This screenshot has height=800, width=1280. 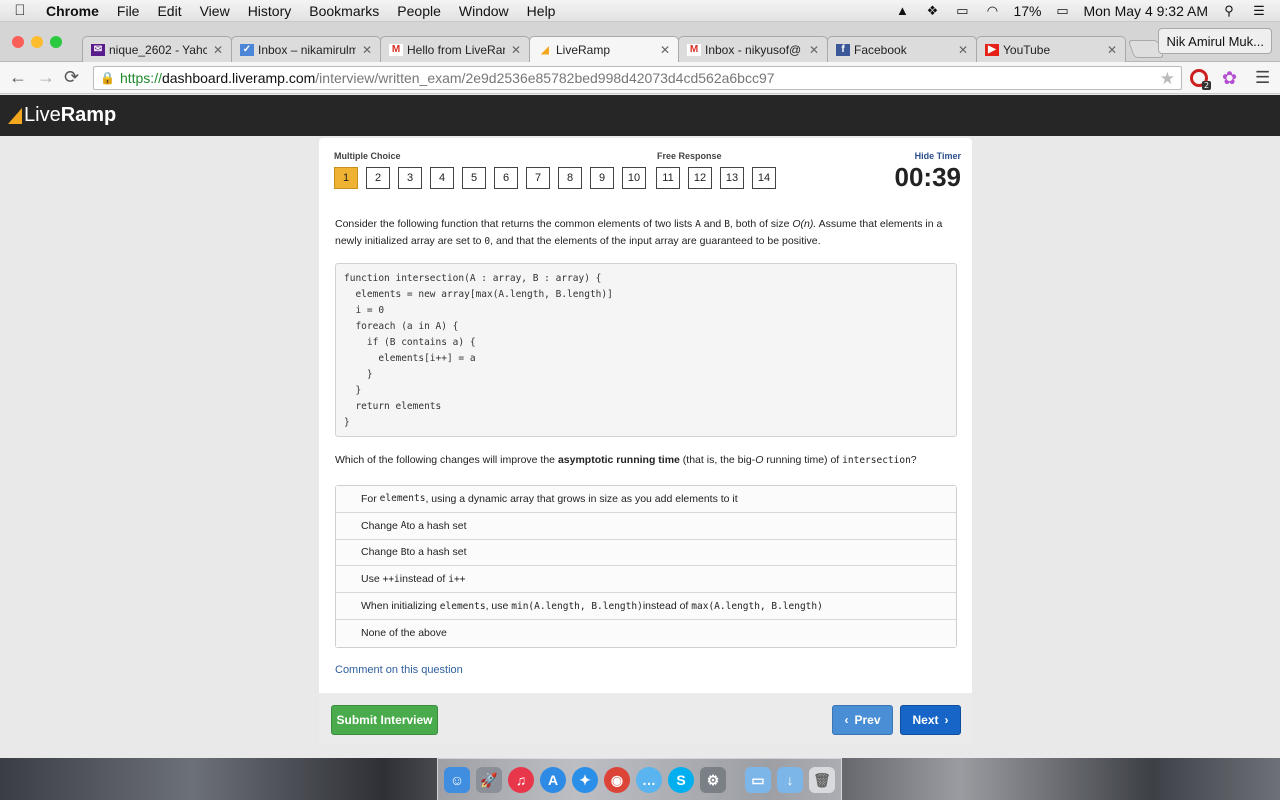 I want to click on clock: Mon May 4 9:32 AM, so click(x=1145, y=11).